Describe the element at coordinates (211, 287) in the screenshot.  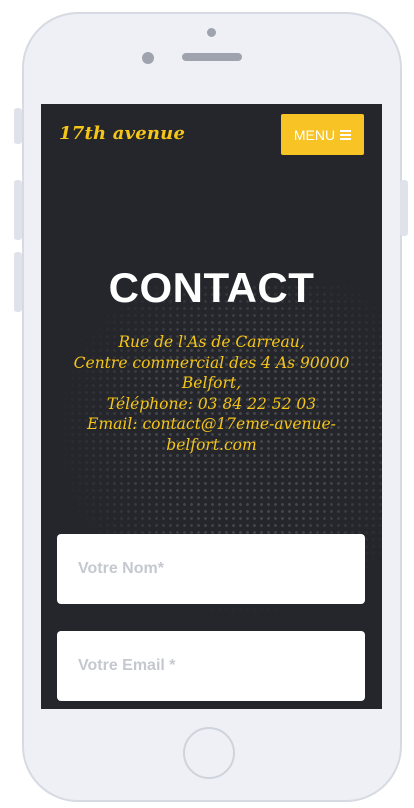
I see `page-title: CONTACT` at that location.